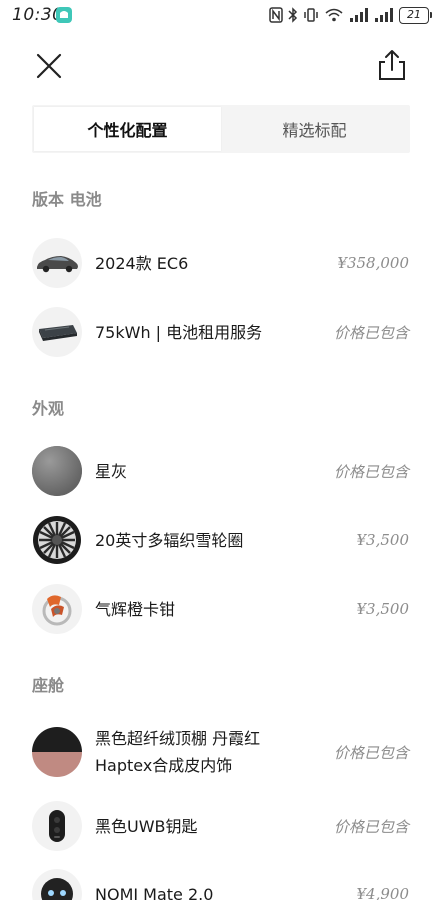 The image size is (441, 900). I want to click on key-thumbnail, so click(57, 826).